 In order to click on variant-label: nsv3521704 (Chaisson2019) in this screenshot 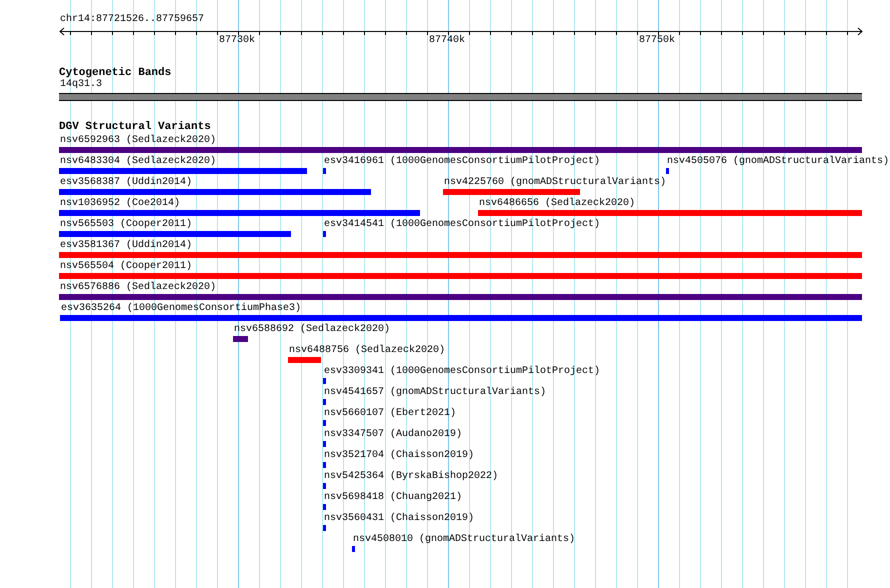, I will do `click(399, 456)`.